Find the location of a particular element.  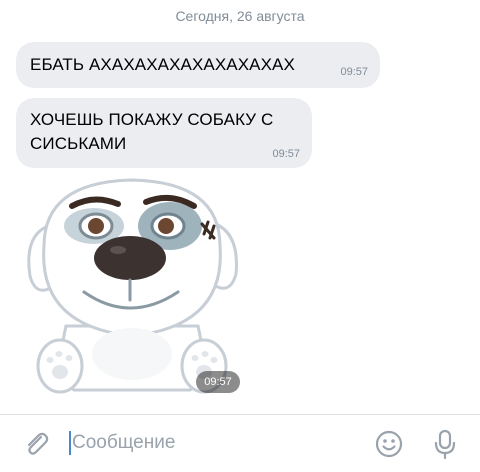

smile-icon is located at coordinates (389, 444).